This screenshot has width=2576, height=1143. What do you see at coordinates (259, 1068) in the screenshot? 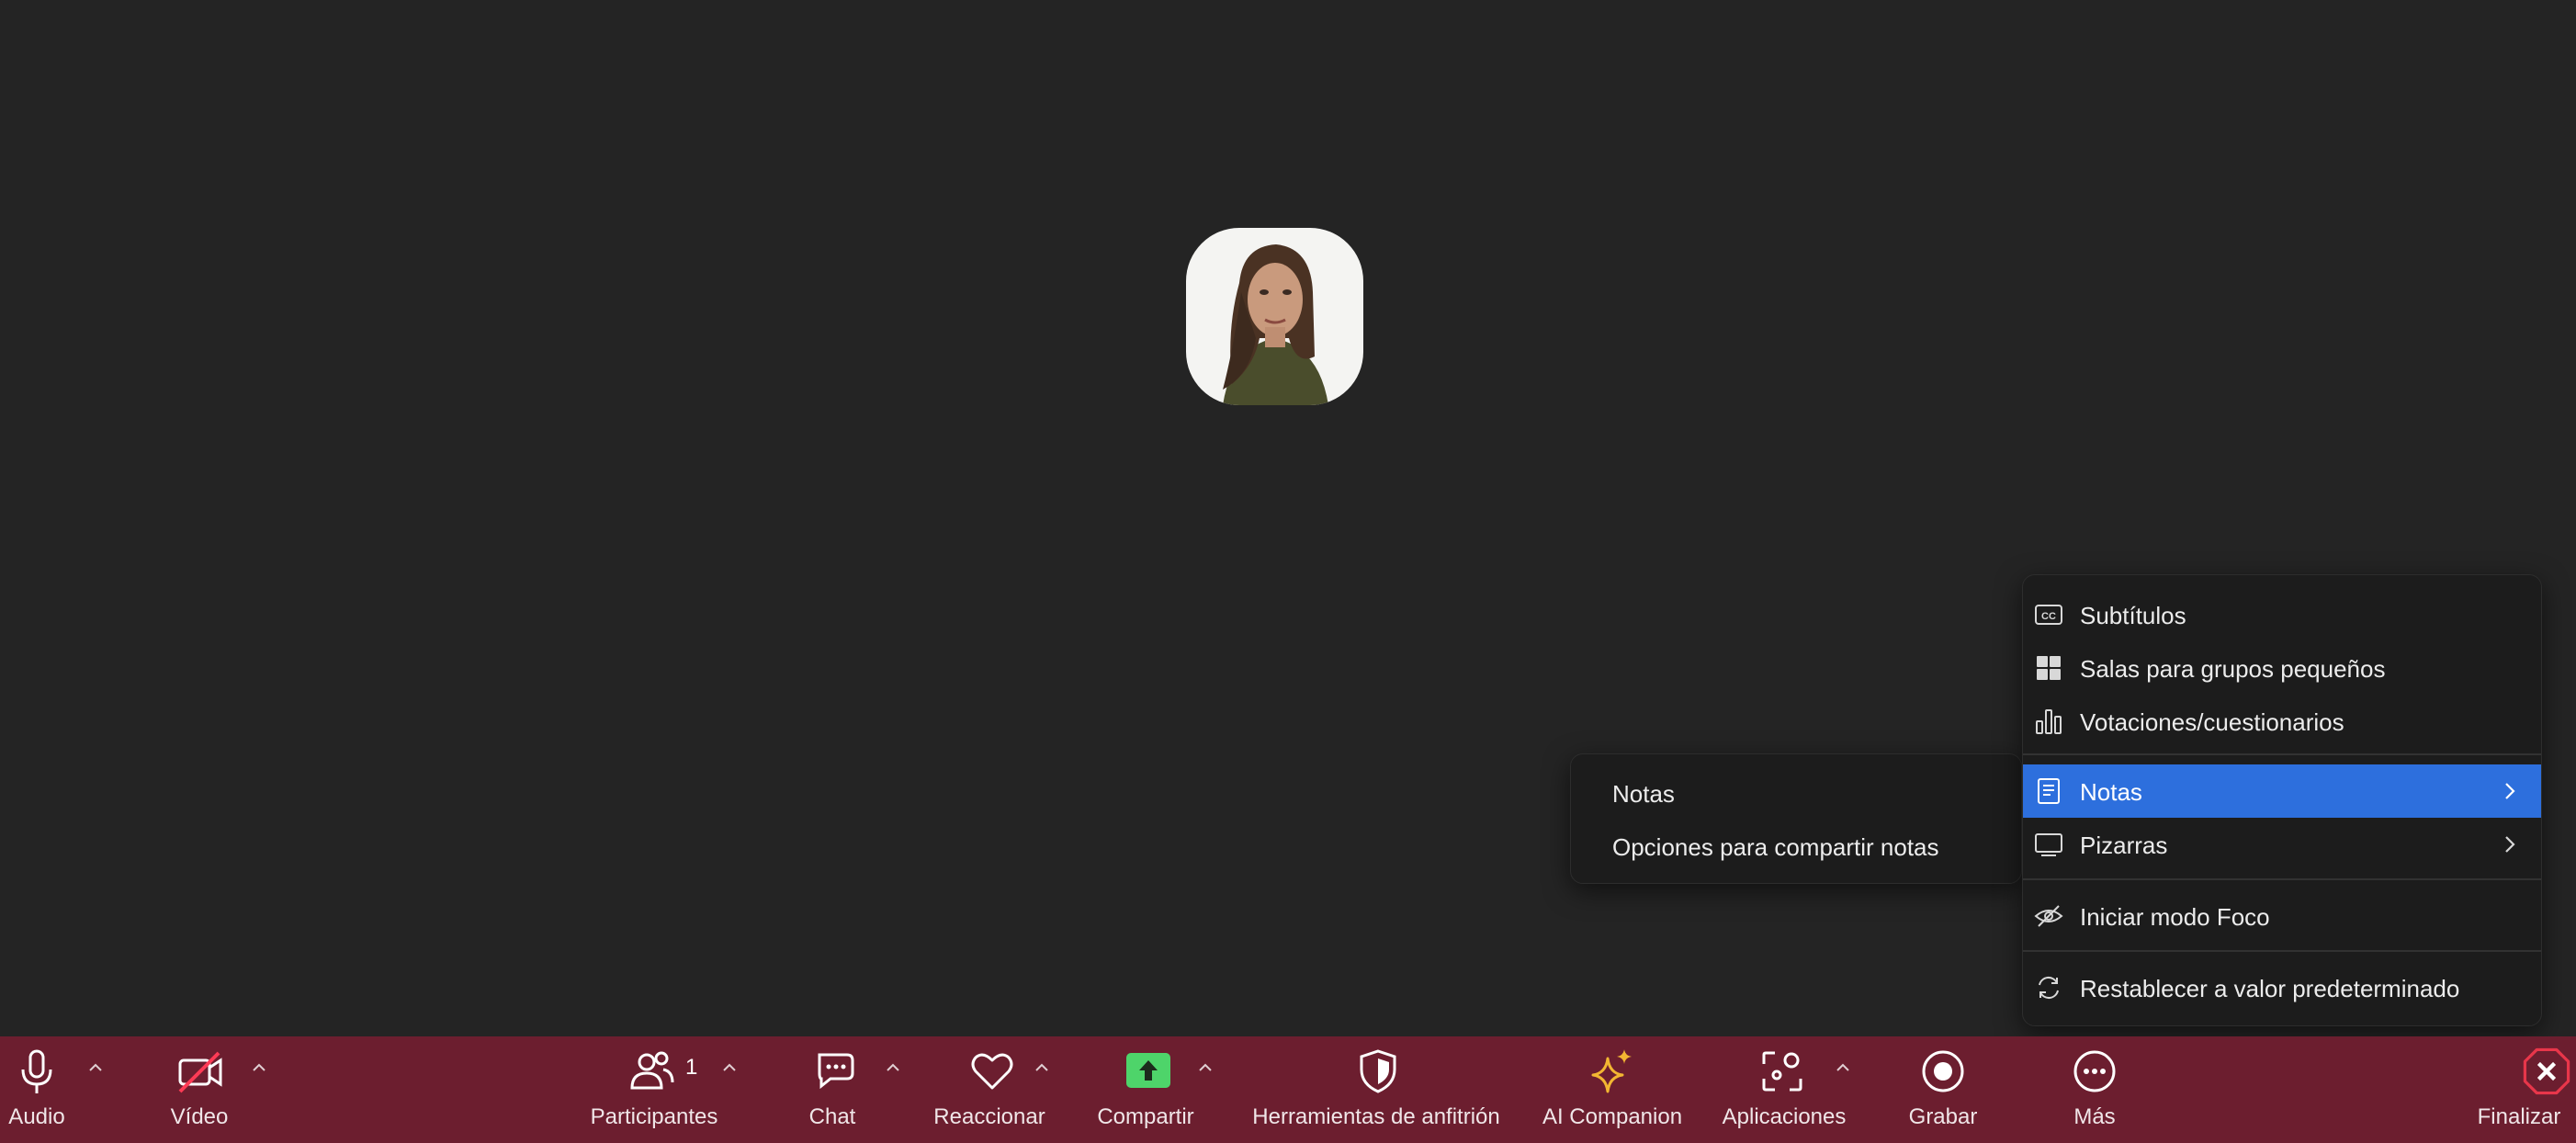
I see `video-options-caret-icon` at bounding box center [259, 1068].